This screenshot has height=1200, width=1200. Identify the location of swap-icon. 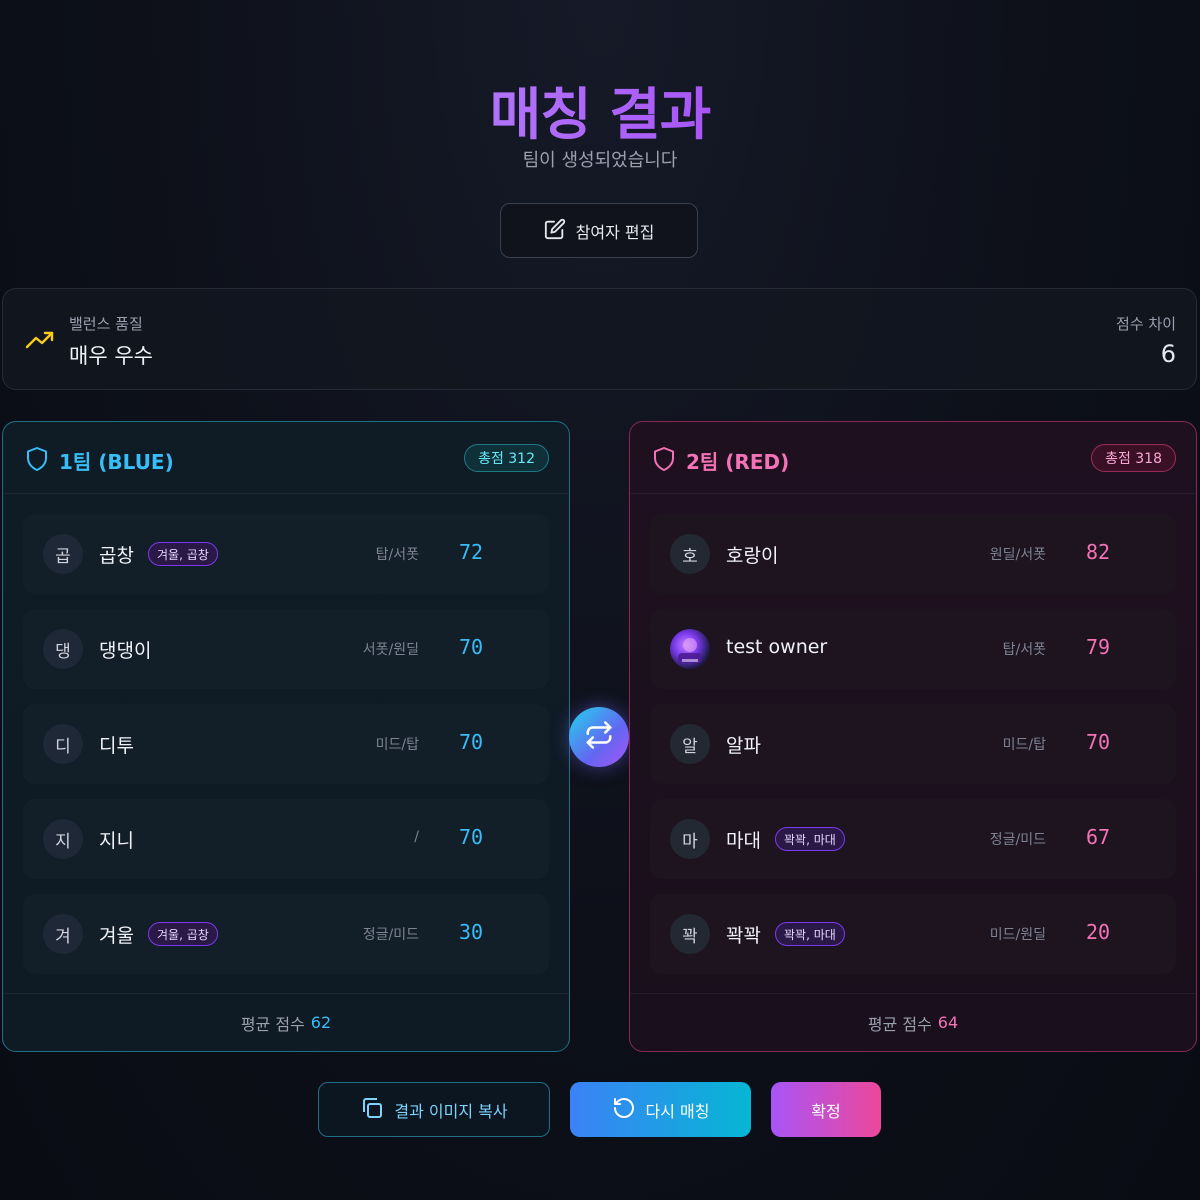
(599, 737).